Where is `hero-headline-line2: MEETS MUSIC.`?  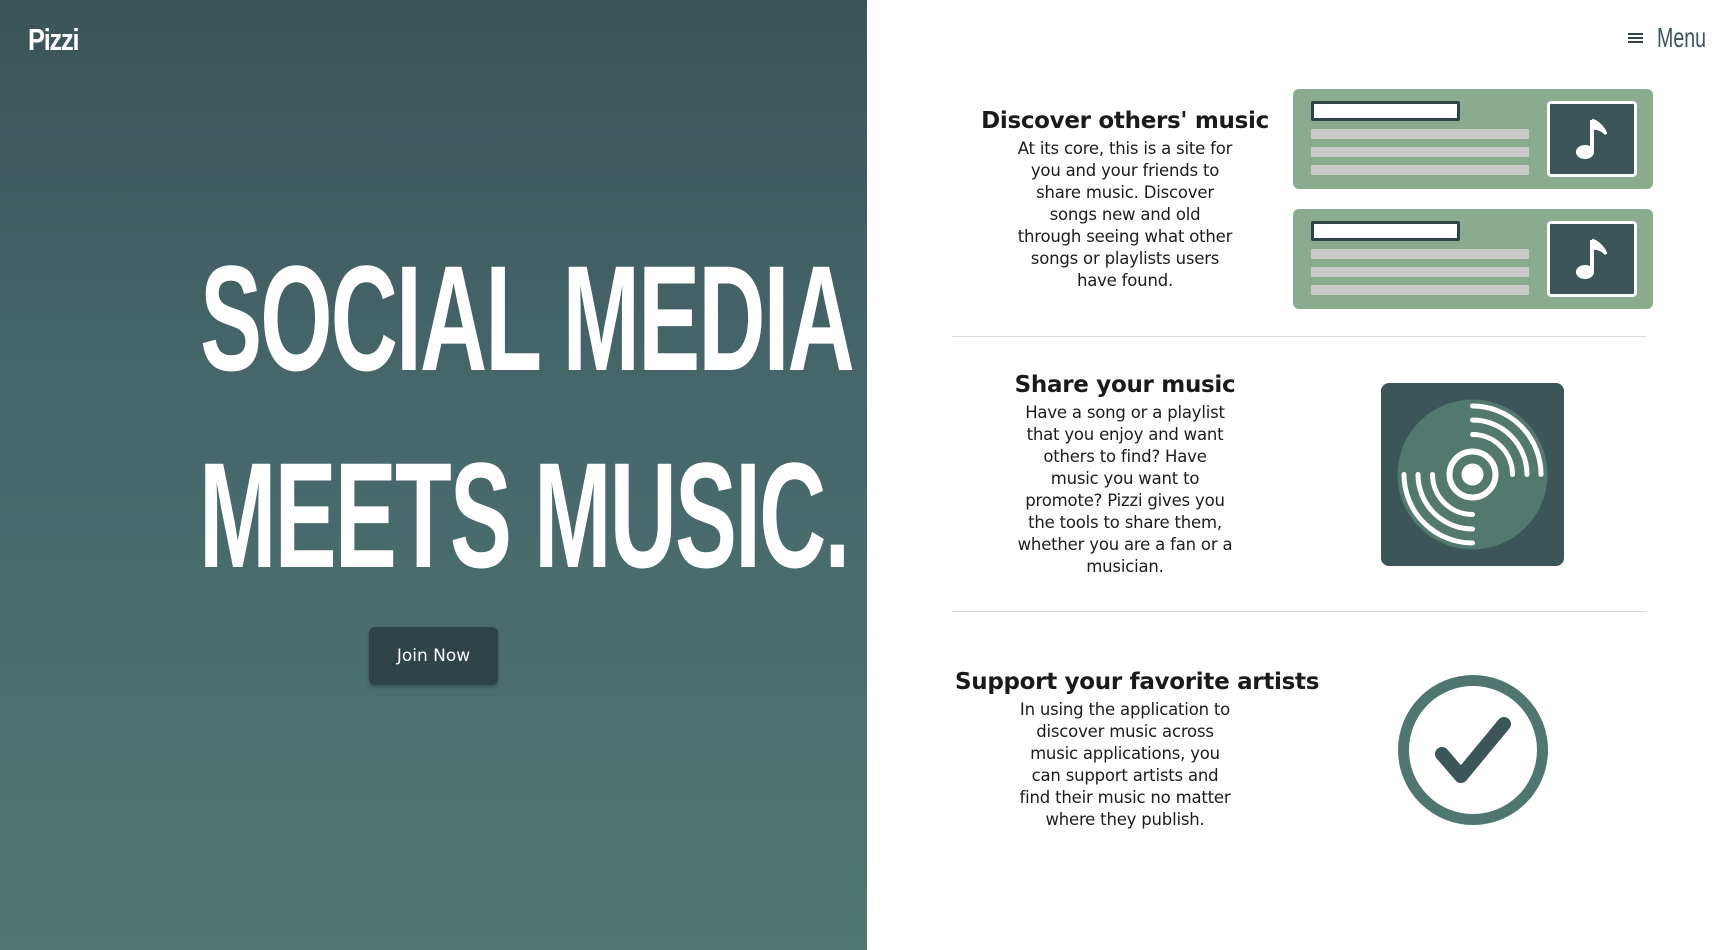 hero-headline-line2: MEETS MUSIC. is located at coordinates (524, 515).